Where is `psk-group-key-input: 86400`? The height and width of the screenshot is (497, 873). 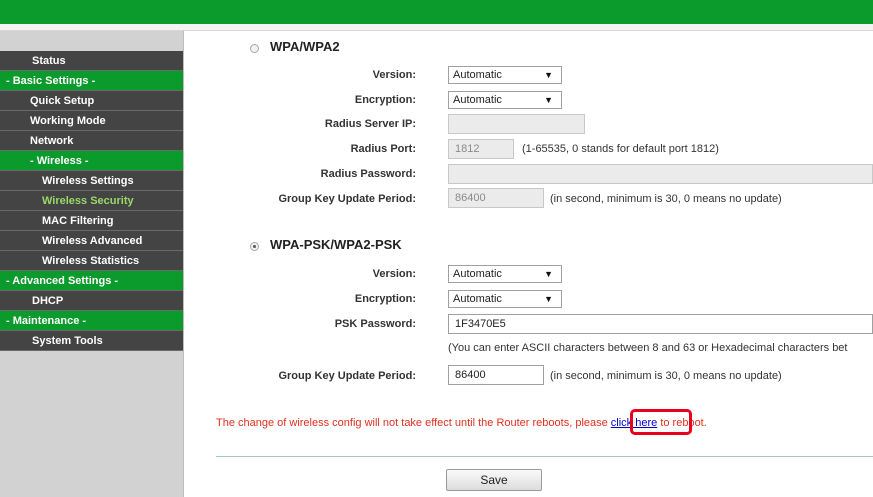 psk-group-key-input: 86400 is located at coordinates (496, 375).